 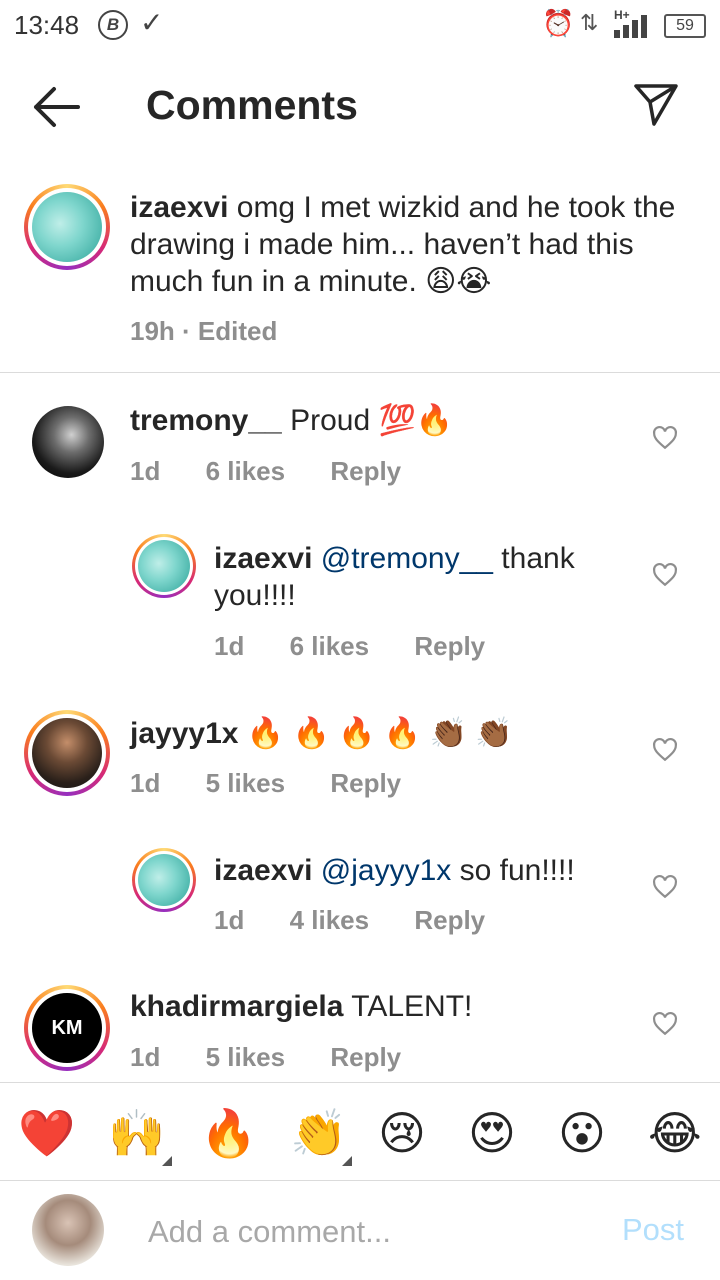 I want to click on battery-icon: 59, so click(x=685, y=26).